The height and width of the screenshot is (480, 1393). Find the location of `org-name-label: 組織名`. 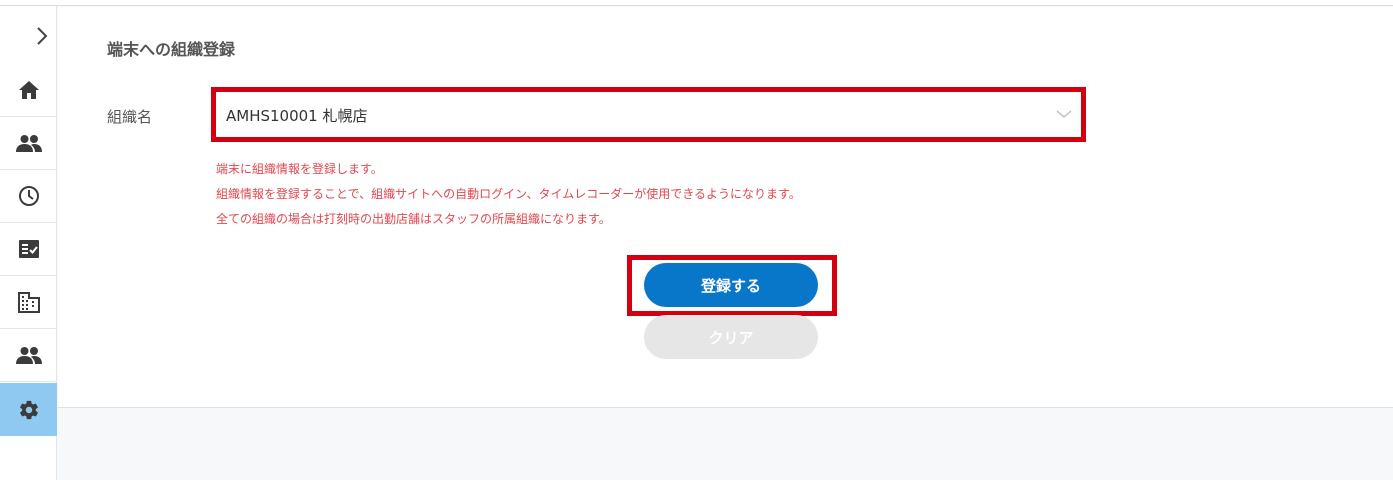

org-name-label: 組織名 is located at coordinates (130, 117).